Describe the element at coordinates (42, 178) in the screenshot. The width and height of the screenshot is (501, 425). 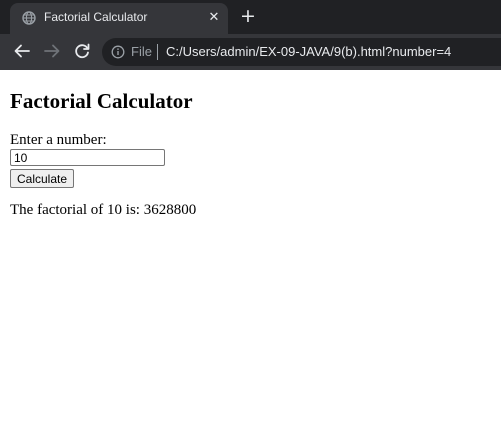
I see `calculate-button: Calculate` at that location.